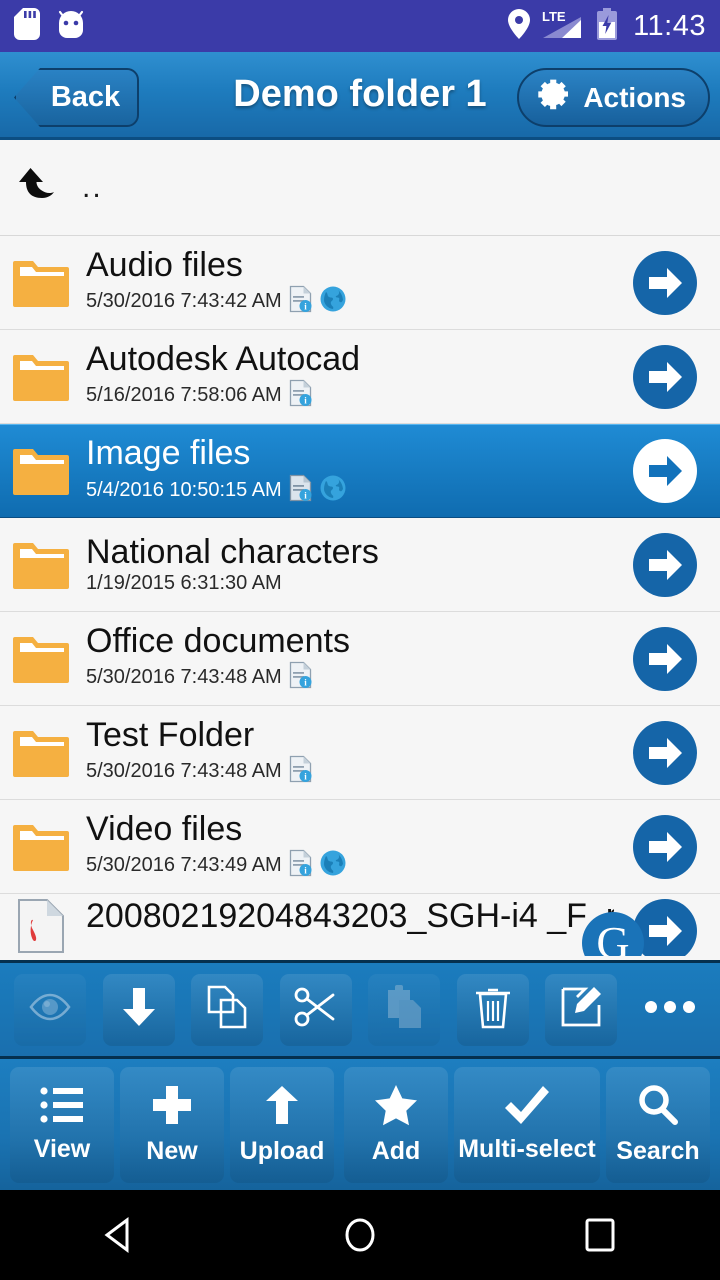 This screenshot has width=720, height=1280. I want to click on file-date: 5/16/2016 7:58:06 AM, so click(184, 395).